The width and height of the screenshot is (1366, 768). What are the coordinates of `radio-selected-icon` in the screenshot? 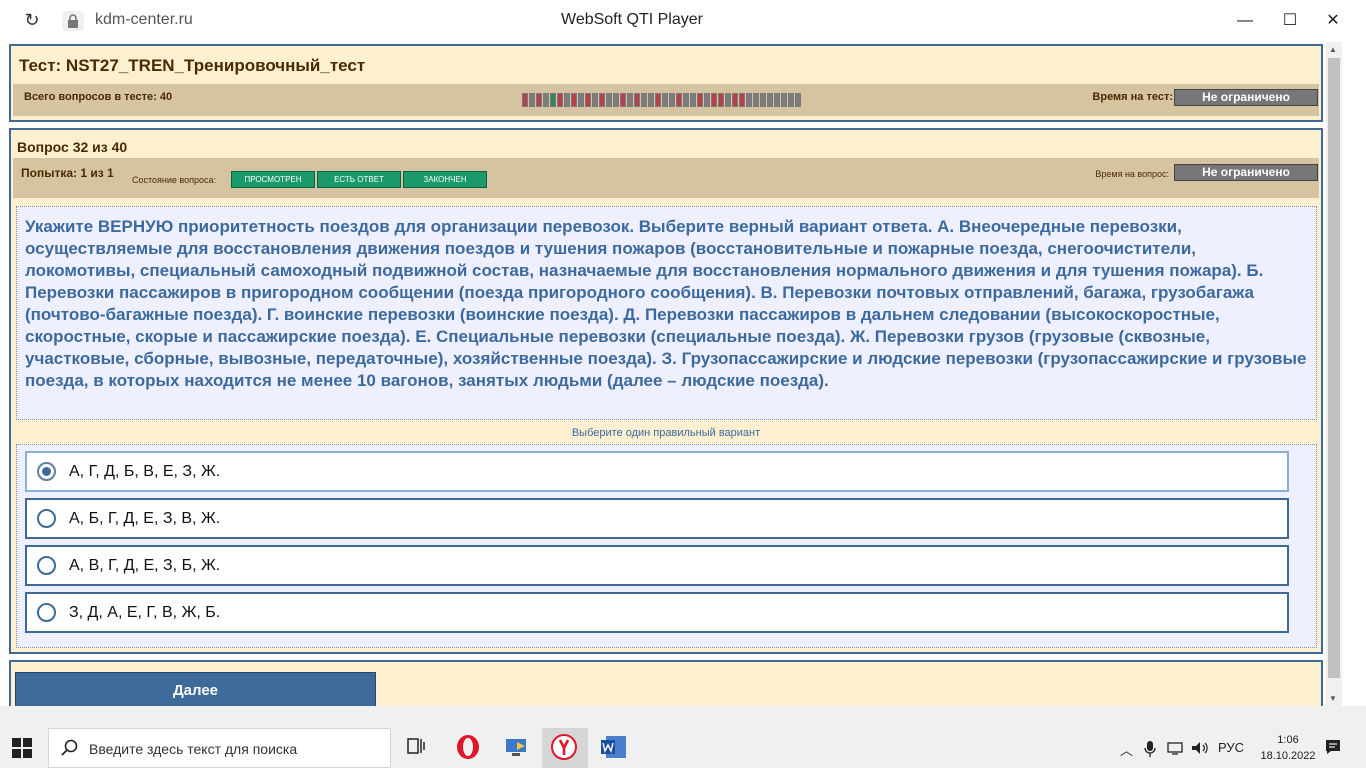 It's located at (46, 471).